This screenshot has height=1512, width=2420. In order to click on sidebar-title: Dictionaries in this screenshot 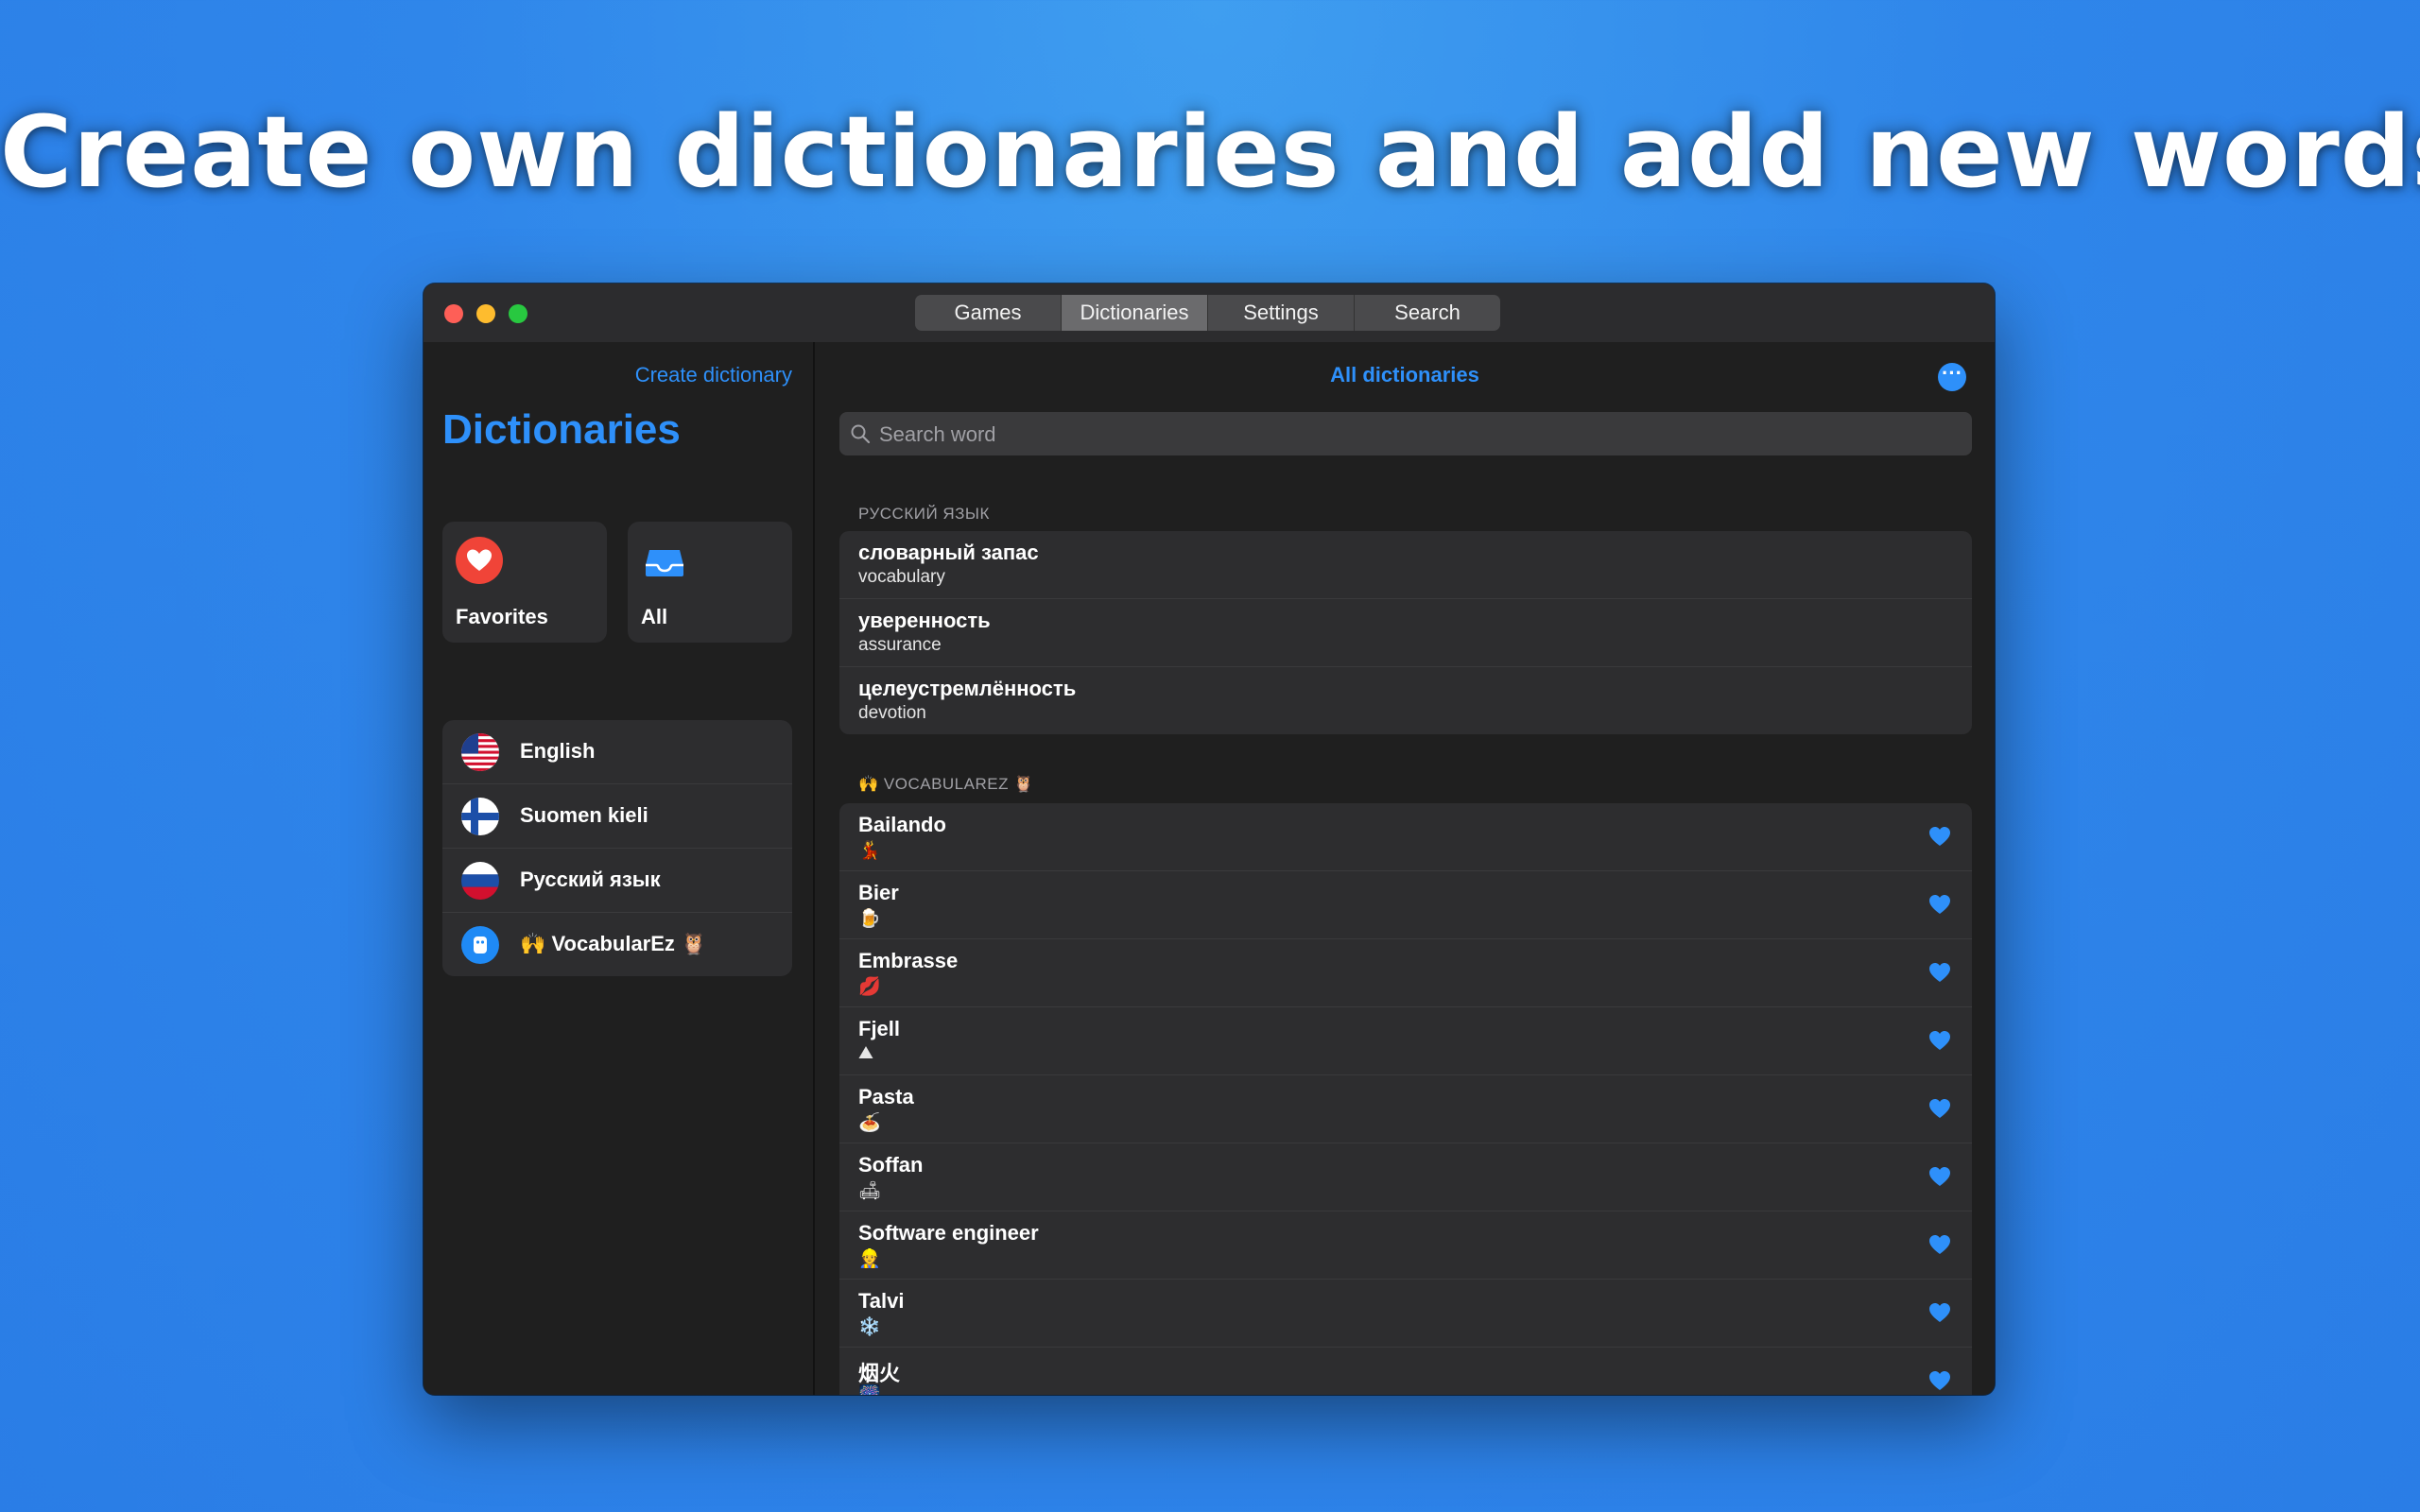, I will do `click(561, 429)`.